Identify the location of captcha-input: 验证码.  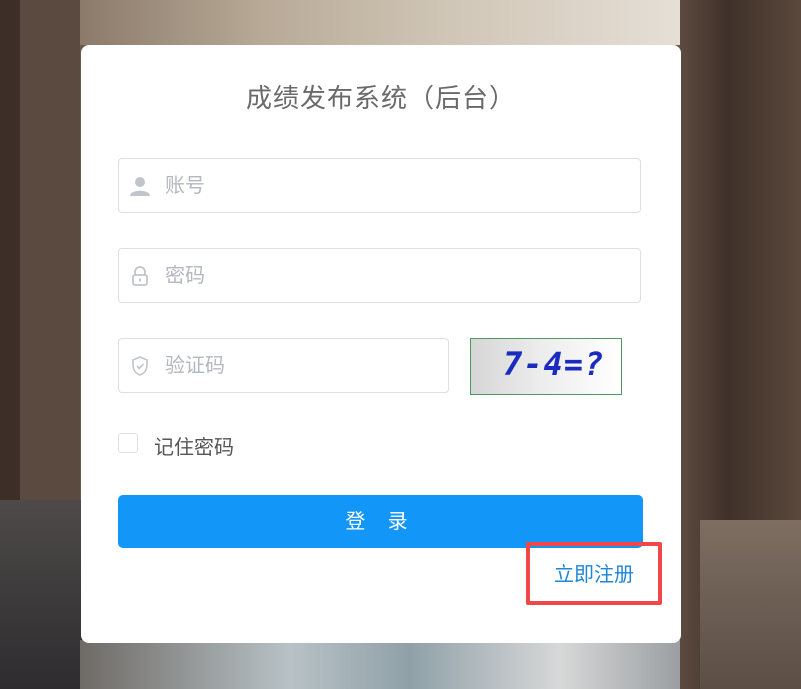
(283, 365).